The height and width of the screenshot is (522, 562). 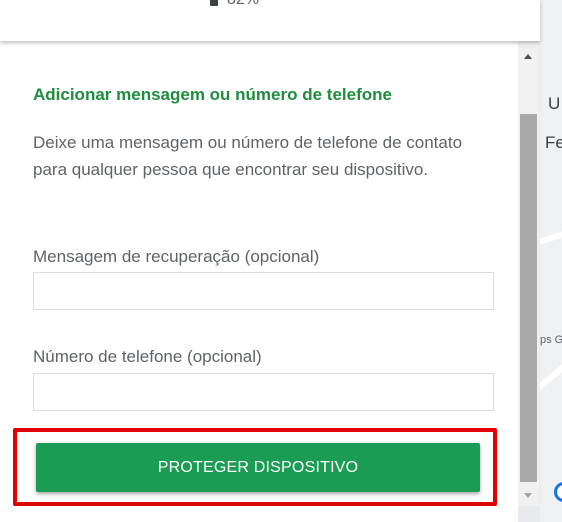 I want to click on battery-status: 82%, so click(x=234, y=4).